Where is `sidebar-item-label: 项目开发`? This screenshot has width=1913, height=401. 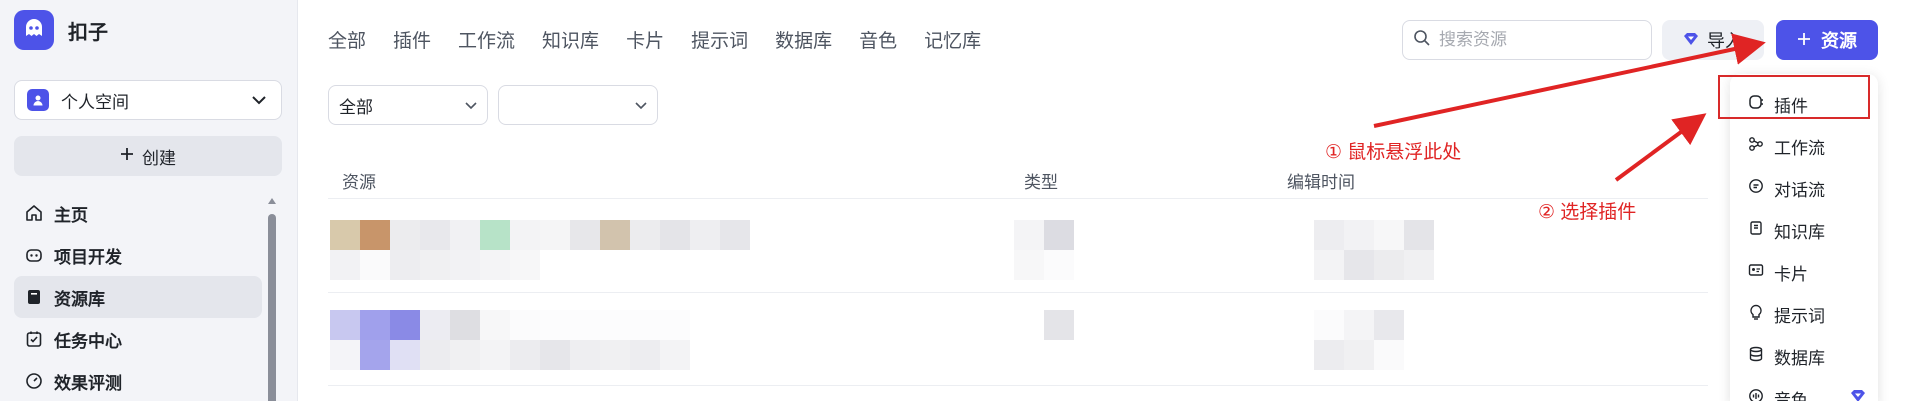 sidebar-item-label: 项目开发 is located at coordinates (88, 257).